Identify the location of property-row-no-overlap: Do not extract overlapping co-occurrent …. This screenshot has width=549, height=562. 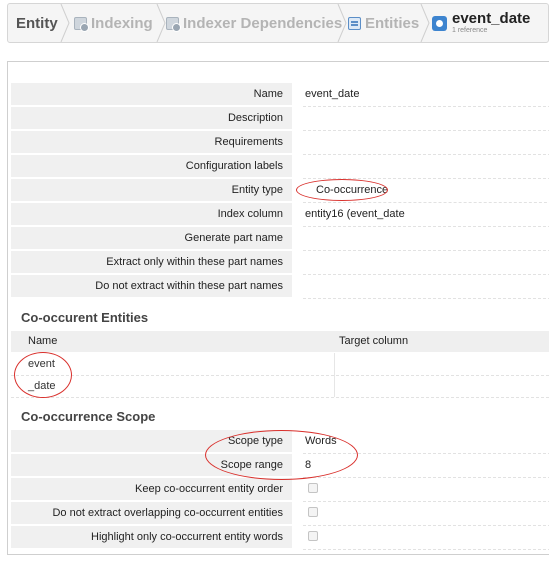
(280, 514).